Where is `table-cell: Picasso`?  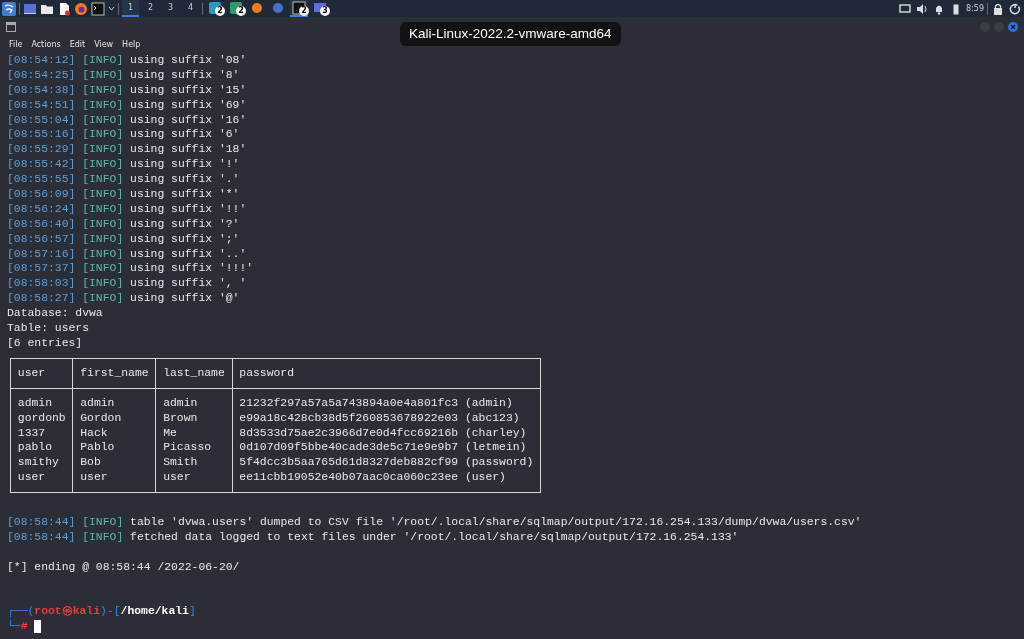 table-cell: Picasso is located at coordinates (194, 448).